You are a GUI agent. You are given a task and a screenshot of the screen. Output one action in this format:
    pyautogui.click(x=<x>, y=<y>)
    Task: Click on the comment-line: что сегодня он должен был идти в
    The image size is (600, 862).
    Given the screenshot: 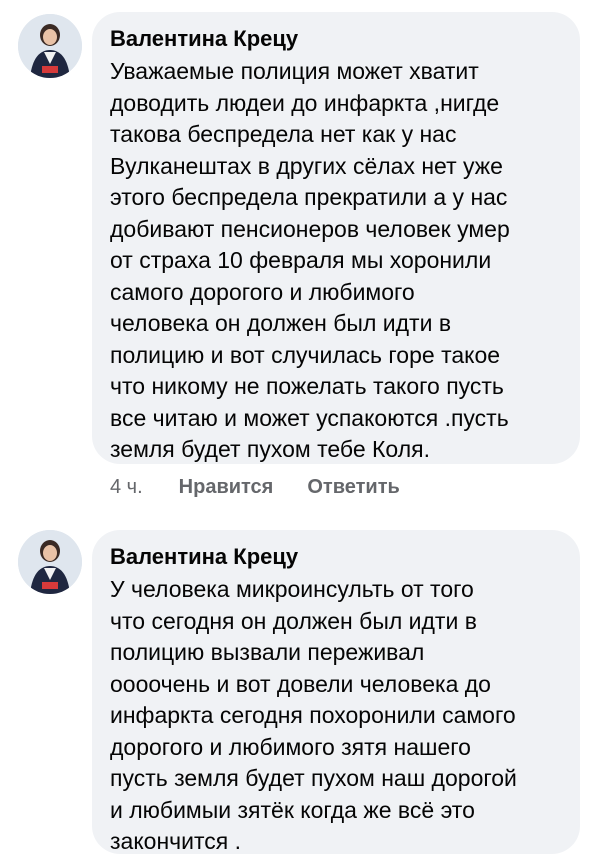 What is the action you would take?
    pyautogui.click(x=293, y=620)
    